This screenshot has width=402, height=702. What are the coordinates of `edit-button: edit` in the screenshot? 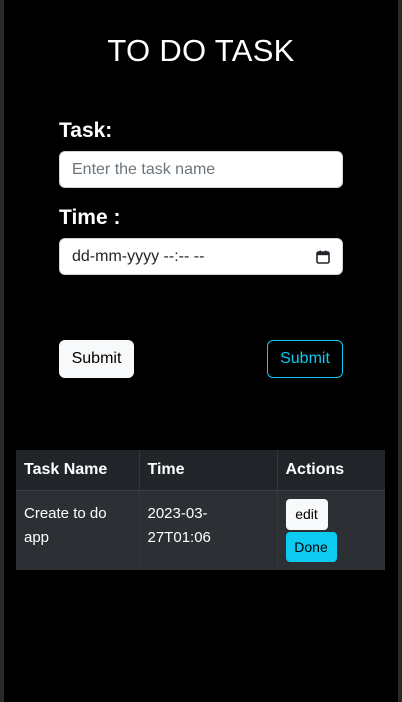 It's located at (306, 514).